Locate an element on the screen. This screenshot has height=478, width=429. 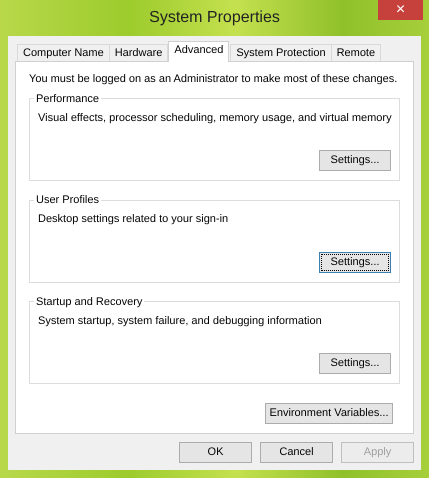
group-description: Desktop settings related to your sign-in is located at coordinates (134, 219).